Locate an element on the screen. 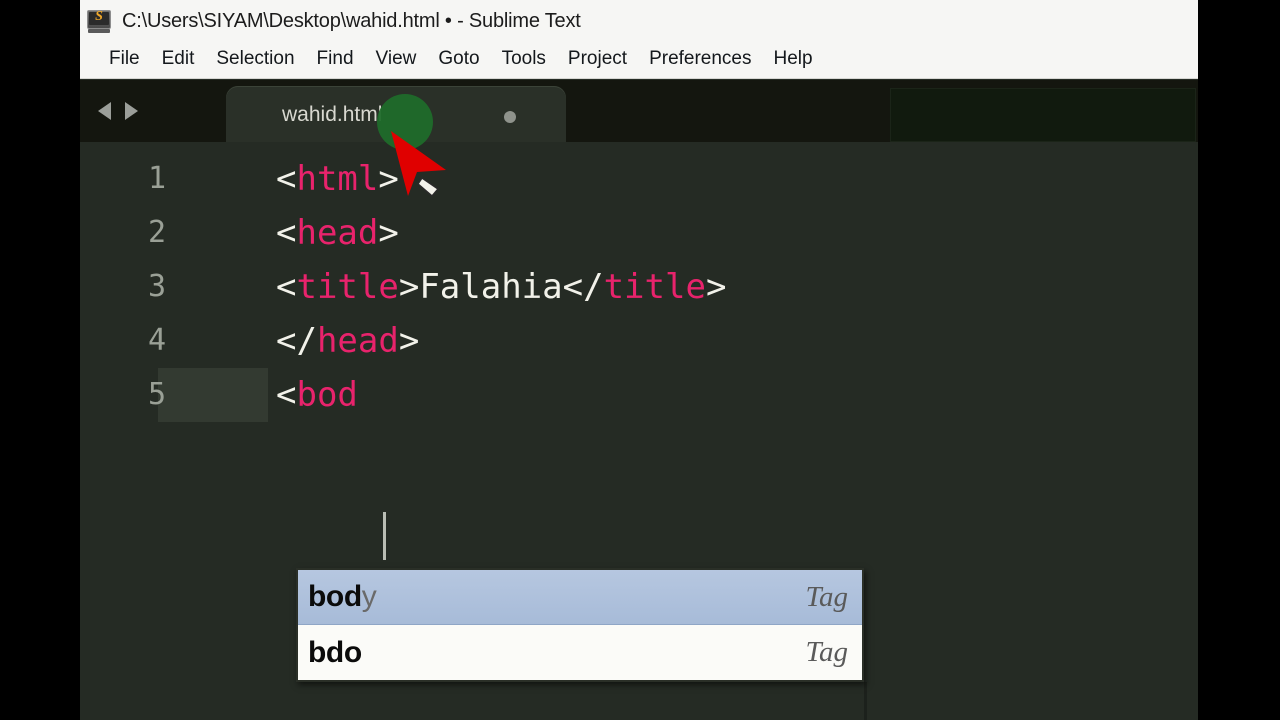 This screenshot has width=1280, height=720. code-line-text: <bod is located at coordinates (317, 395).